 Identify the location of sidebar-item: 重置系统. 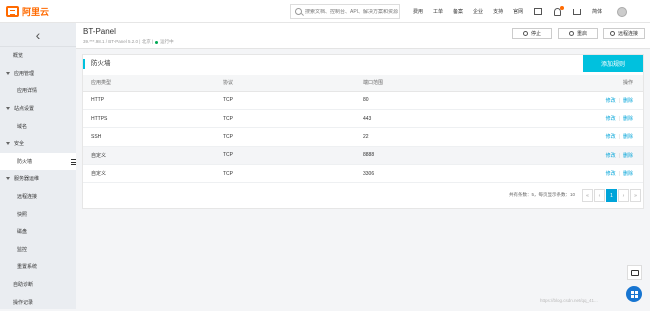
(38, 267).